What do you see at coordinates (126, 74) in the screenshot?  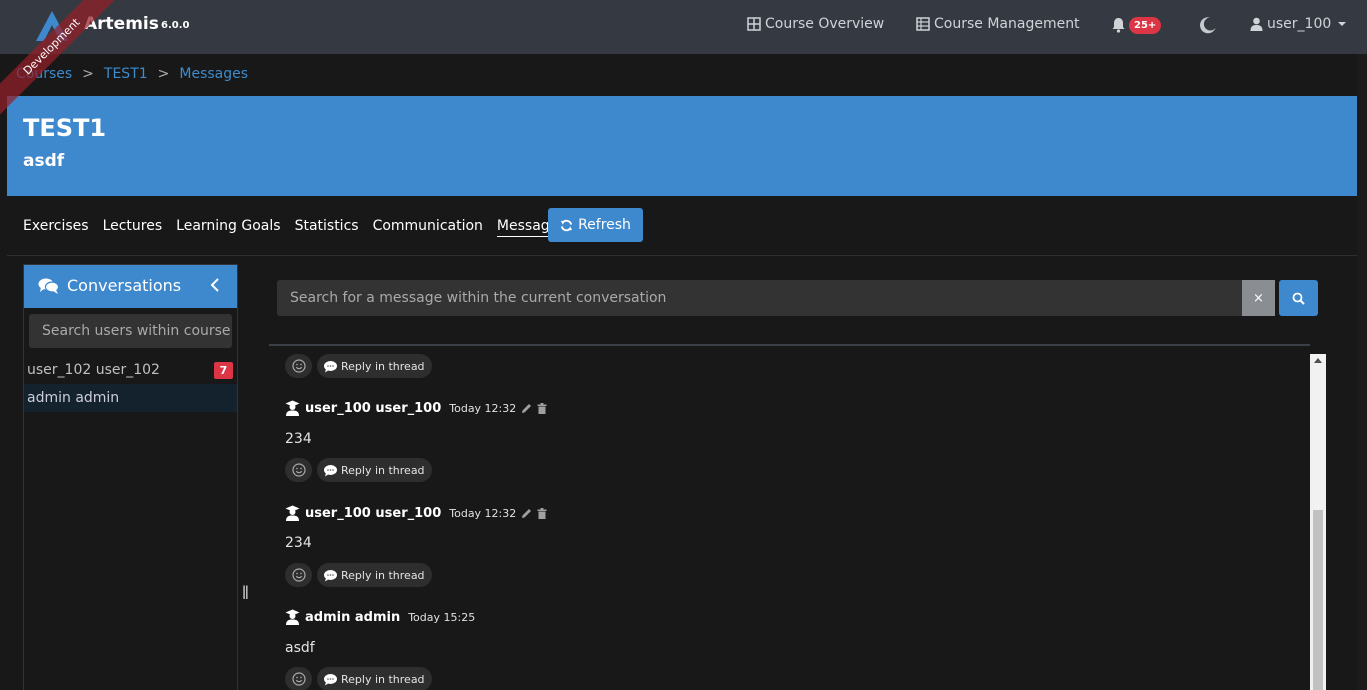 I see `breadcrumb-course: TEST1` at bounding box center [126, 74].